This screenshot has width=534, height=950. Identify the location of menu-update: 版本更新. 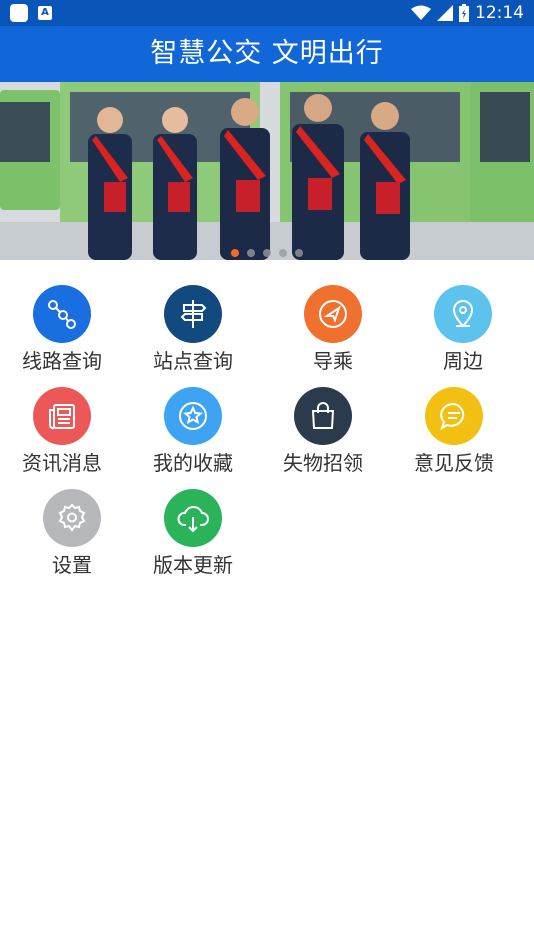
(193, 534).